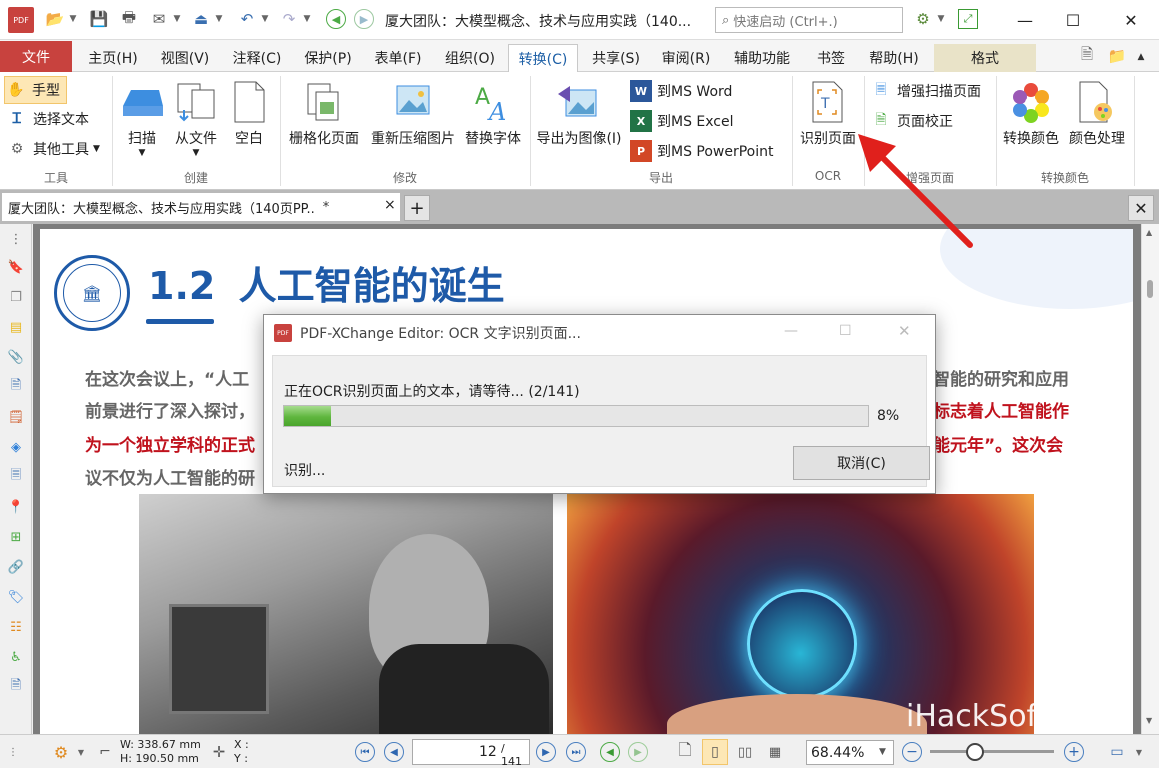 Image resolution: width=1159 pixels, height=768 pixels. I want to click on to-word-button: W 到MS Word, so click(681, 91).